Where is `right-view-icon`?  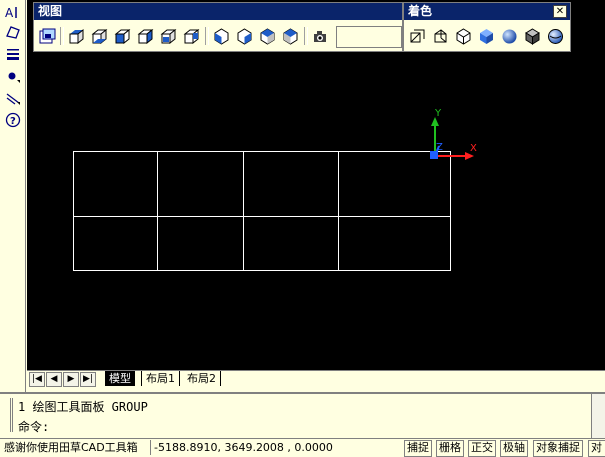 right-view-icon is located at coordinates (145, 36).